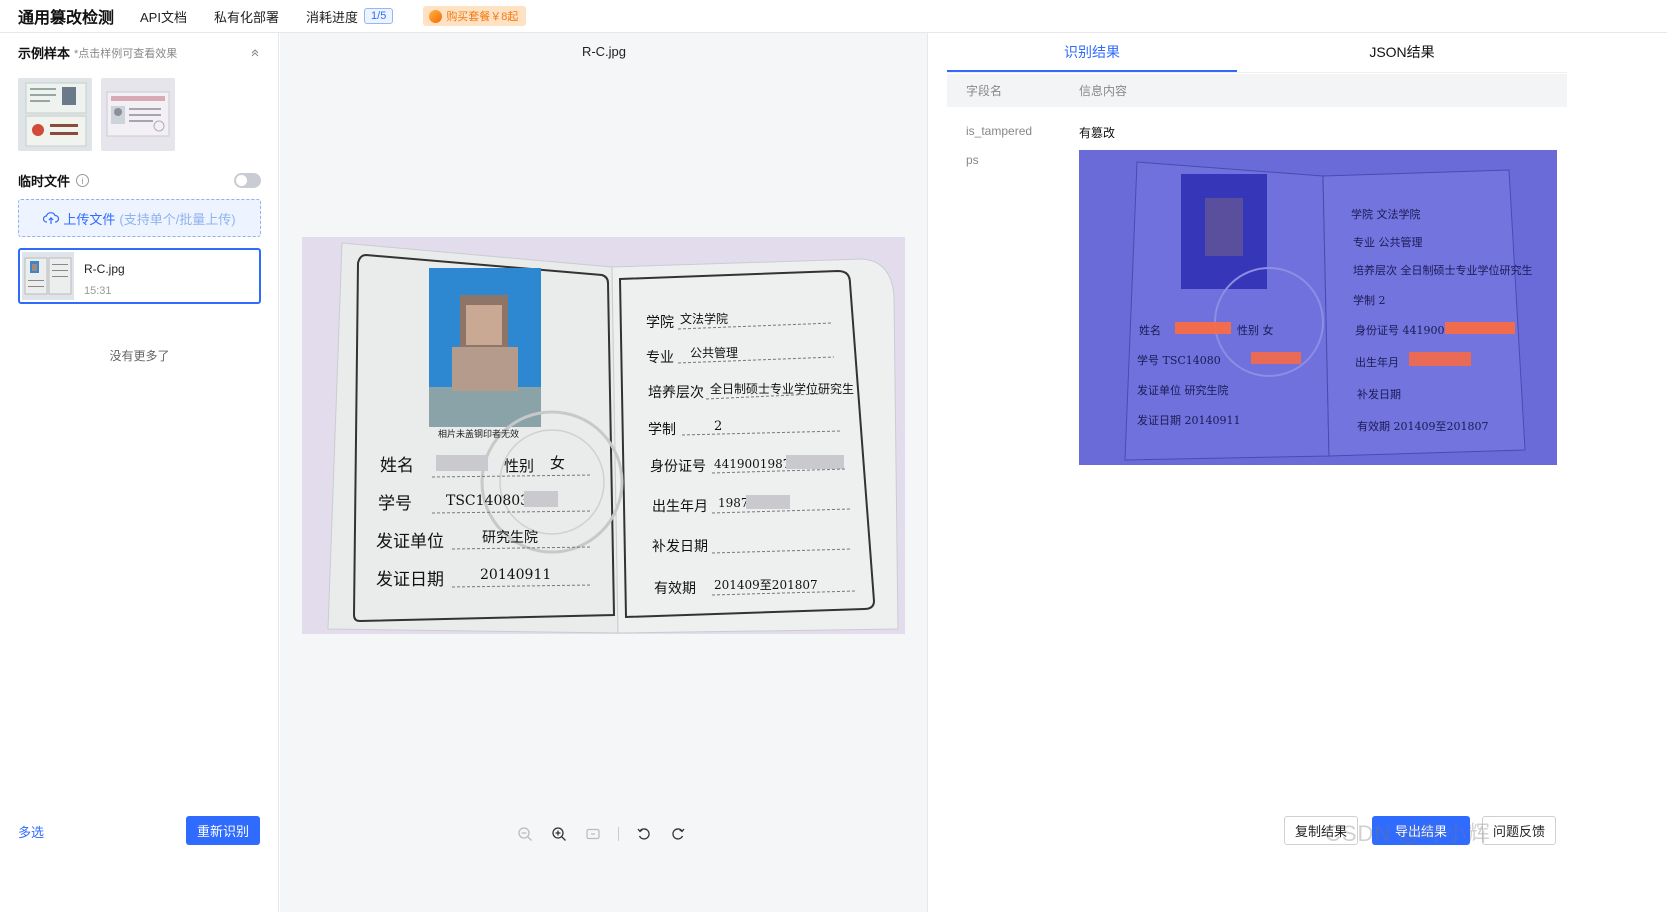 The width and height of the screenshot is (1667, 912). Describe the element at coordinates (66, 16) in the screenshot. I see `app-title: 通用篡改检测` at that location.